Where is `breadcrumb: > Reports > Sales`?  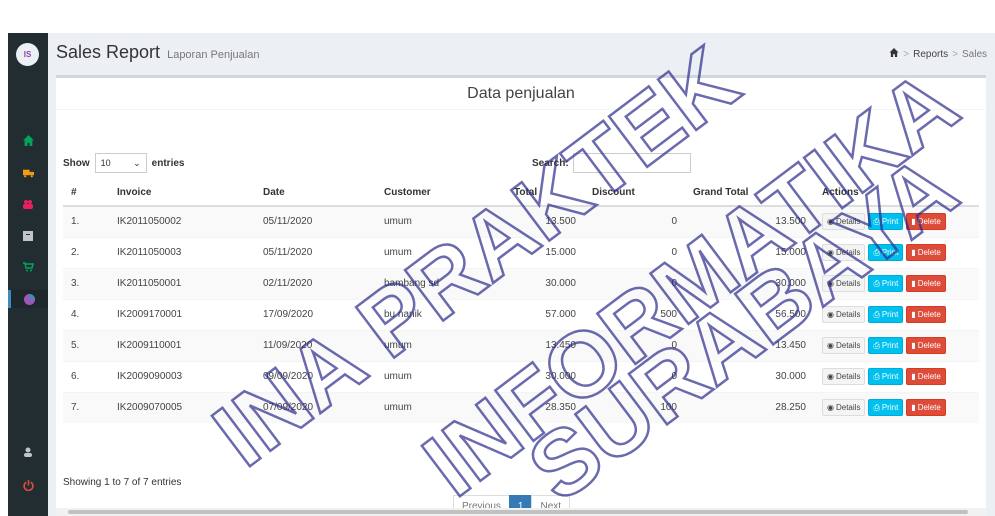 breadcrumb: > Reports > Sales is located at coordinates (938, 54).